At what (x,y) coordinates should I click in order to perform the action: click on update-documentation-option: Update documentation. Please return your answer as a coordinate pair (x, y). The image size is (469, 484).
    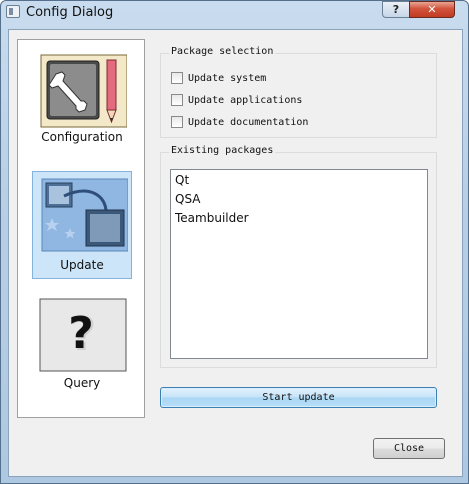
    Looking at the image, I should click on (239, 122).